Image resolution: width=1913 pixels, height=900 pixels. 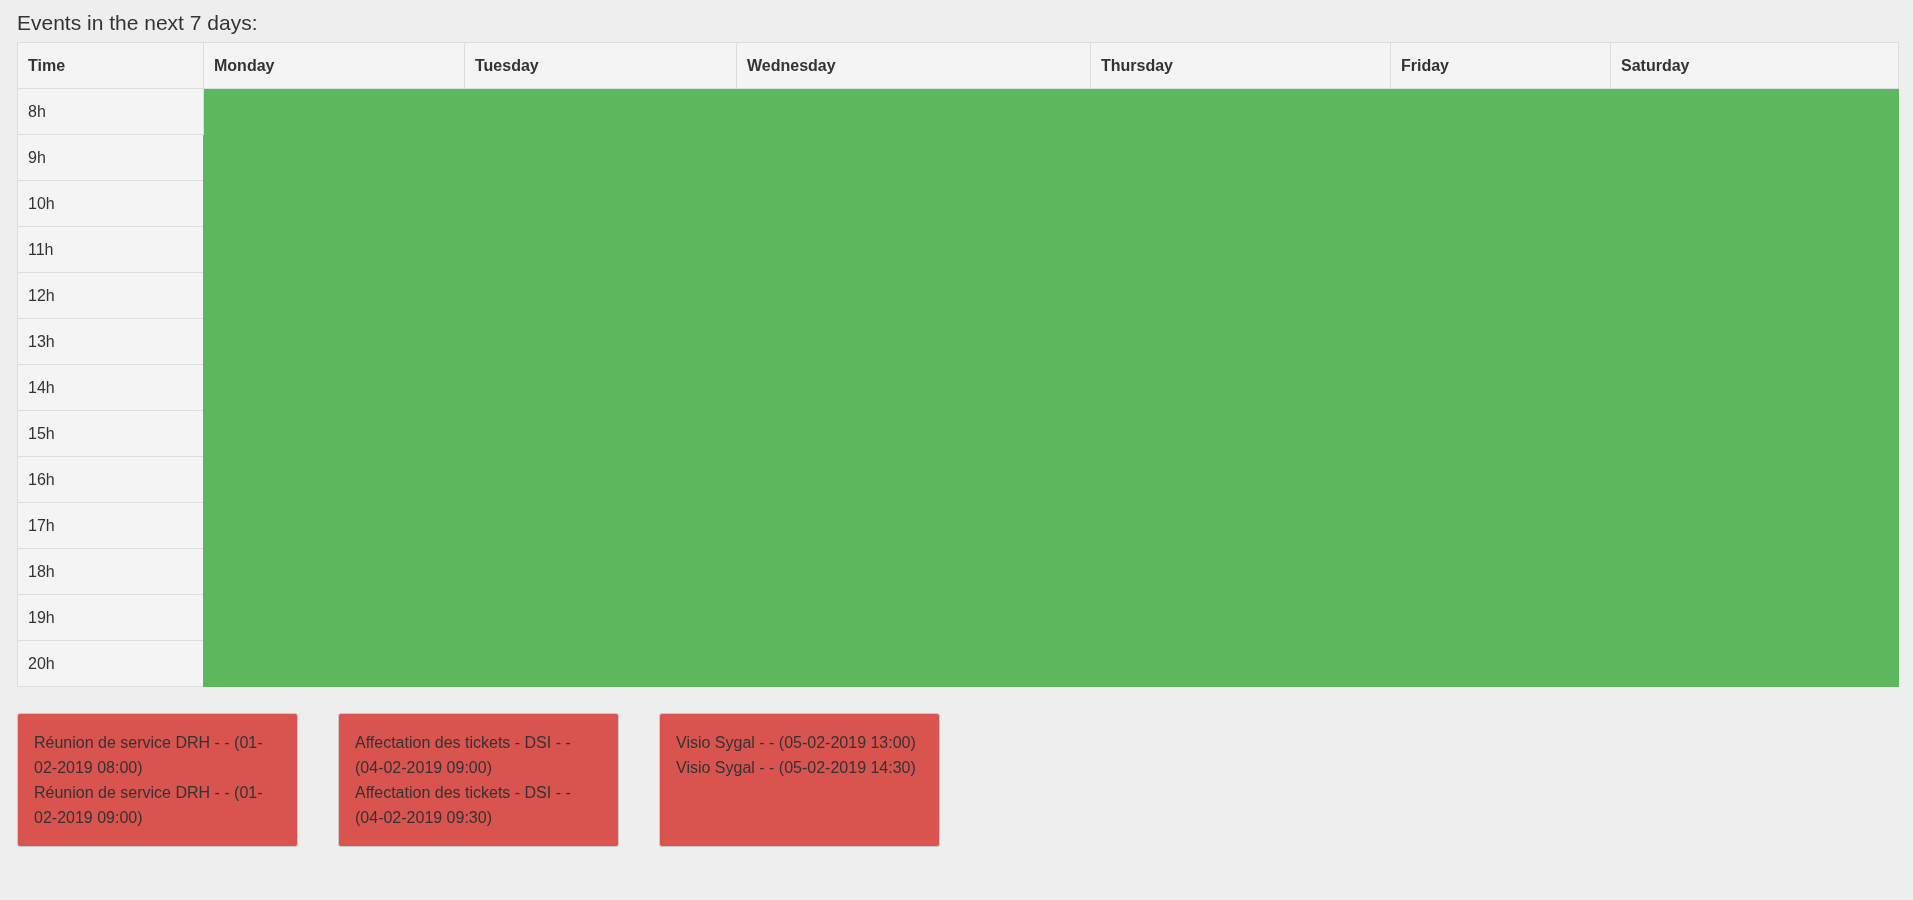 What do you see at coordinates (110, 525) in the screenshot?
I see `time-cell: 17h` at bounding box center [110, 525].